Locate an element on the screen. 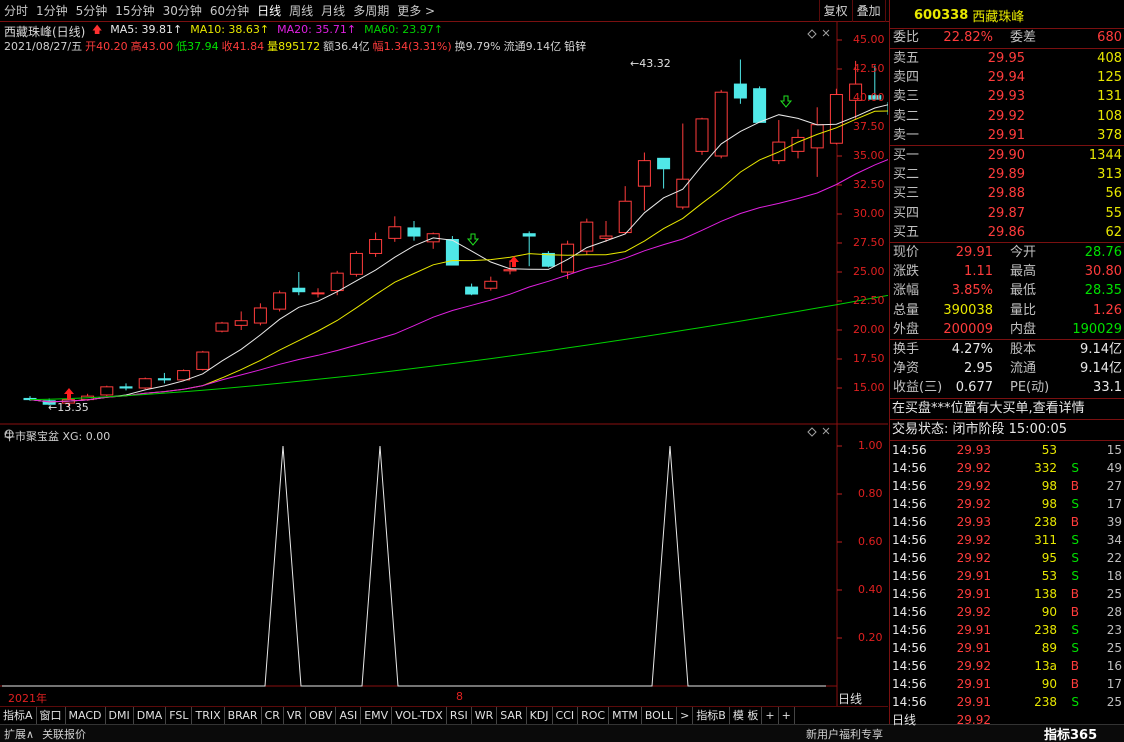 This screenshot has width=1124, height=742. indicator-tab-18: CCI is located at coordinates (566, 715).